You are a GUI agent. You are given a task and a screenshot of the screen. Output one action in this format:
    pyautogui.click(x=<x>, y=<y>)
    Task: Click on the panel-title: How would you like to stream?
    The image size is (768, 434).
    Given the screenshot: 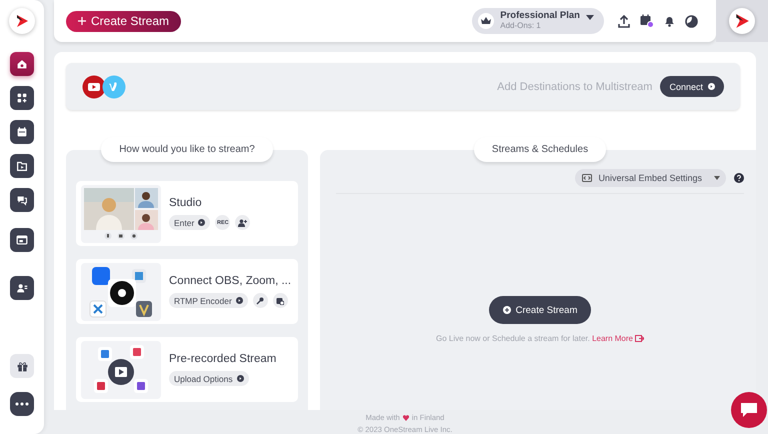 What is the action you would take?
    pyautogui.click(x=187, y=149)
    